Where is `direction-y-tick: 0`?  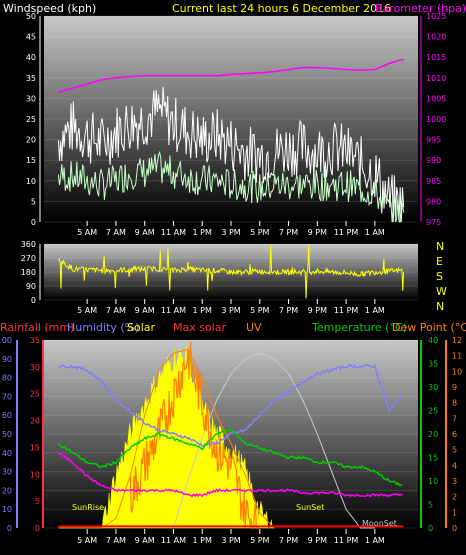
direction-y-tick: 0 is located at coordinates (33, 300).